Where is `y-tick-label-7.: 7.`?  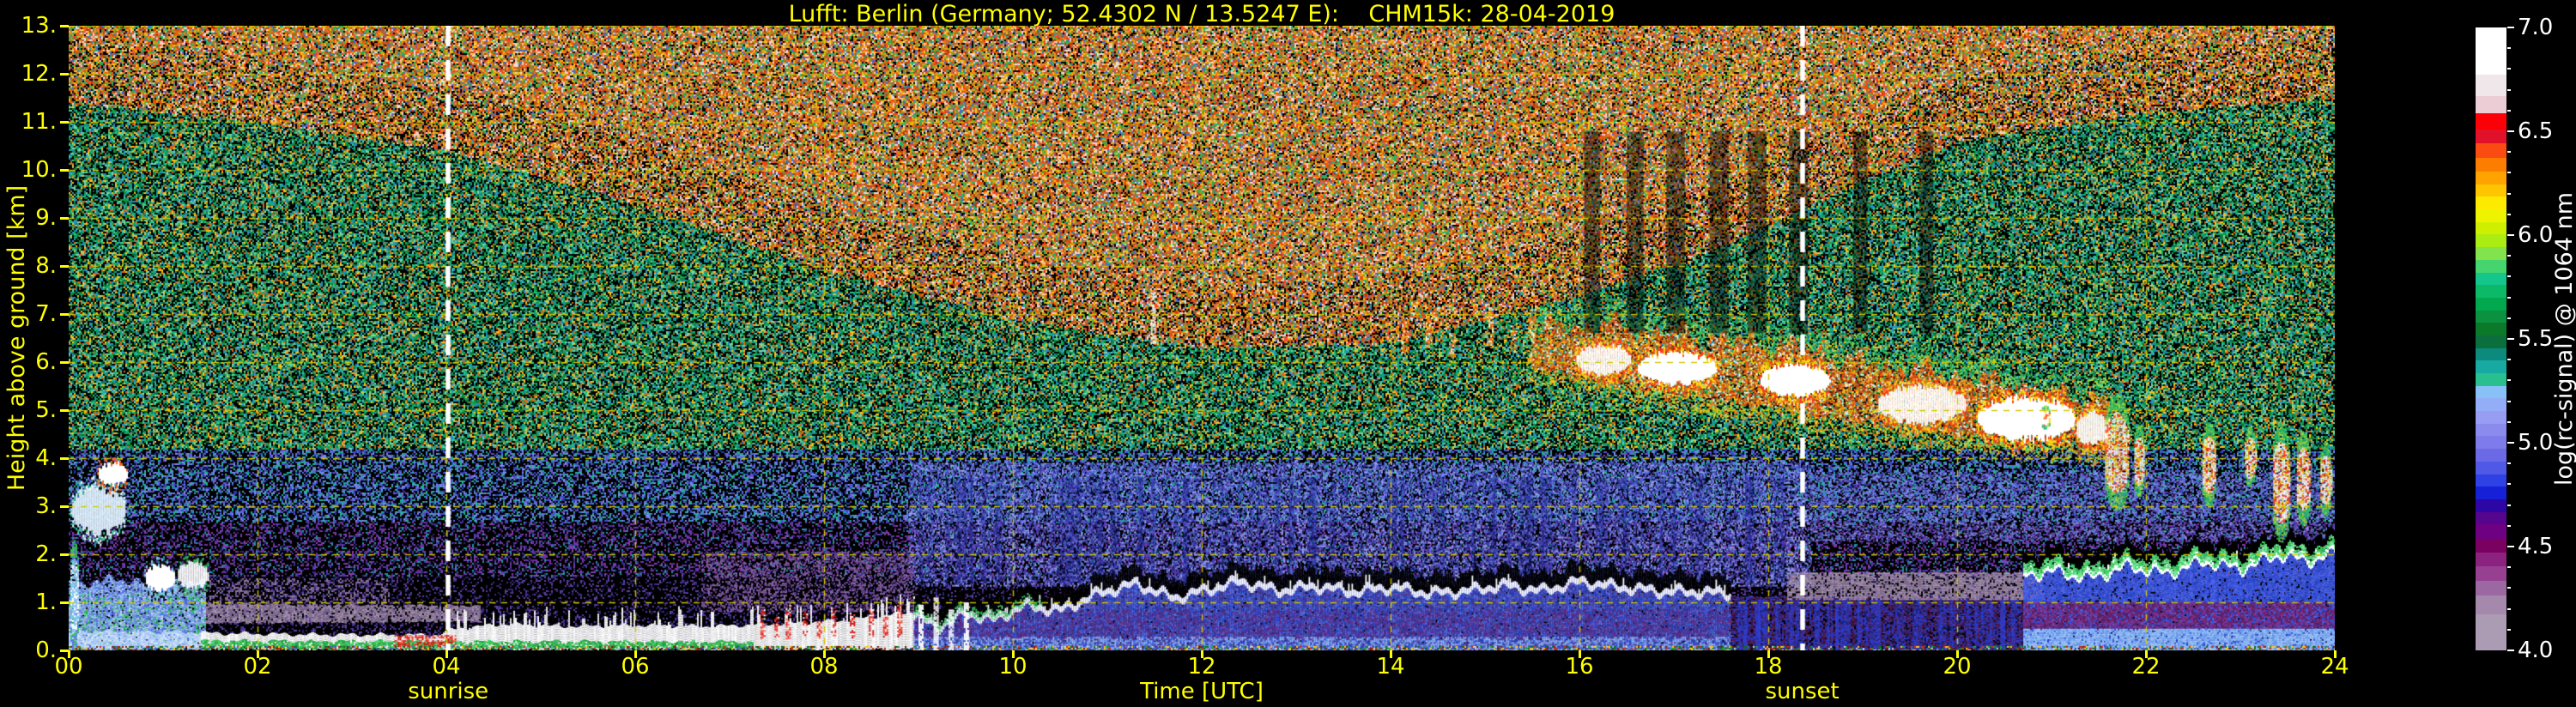
y-tick-label-7.: 7. is located at coordinates (46, 314).